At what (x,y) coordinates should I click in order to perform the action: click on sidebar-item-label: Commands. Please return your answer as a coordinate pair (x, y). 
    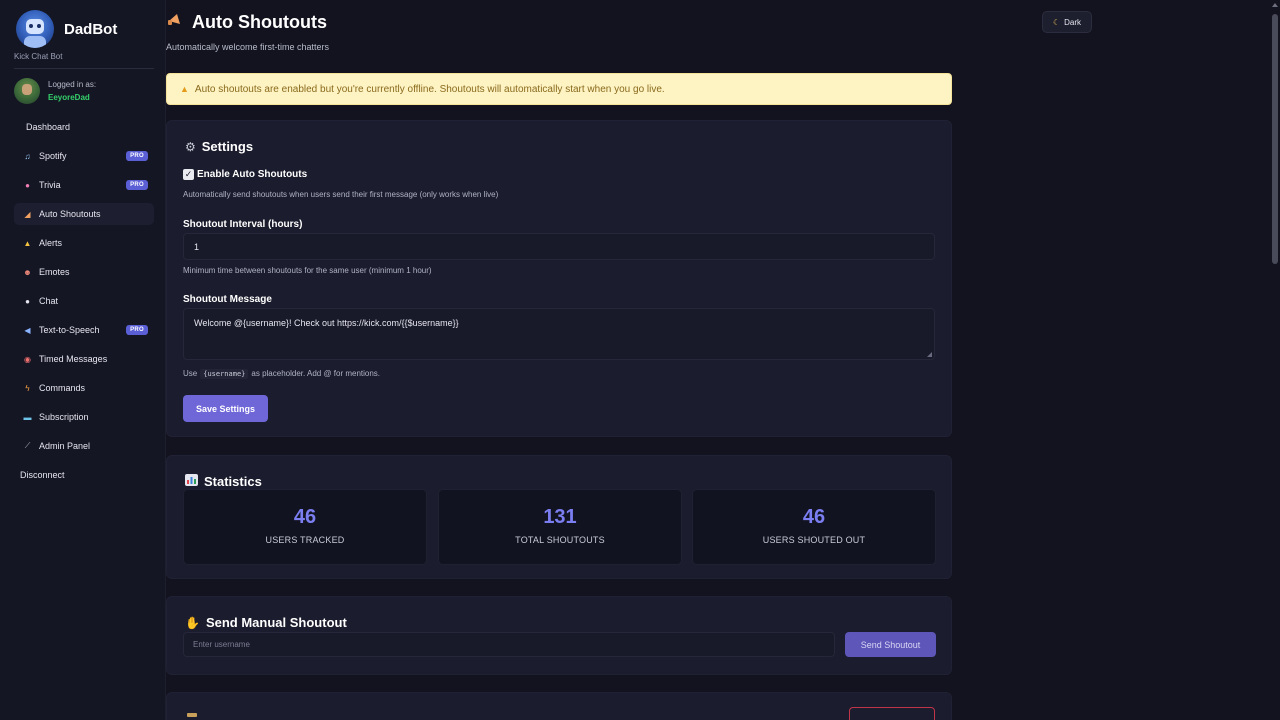
    Looking at the image, I should click on (62, 388).